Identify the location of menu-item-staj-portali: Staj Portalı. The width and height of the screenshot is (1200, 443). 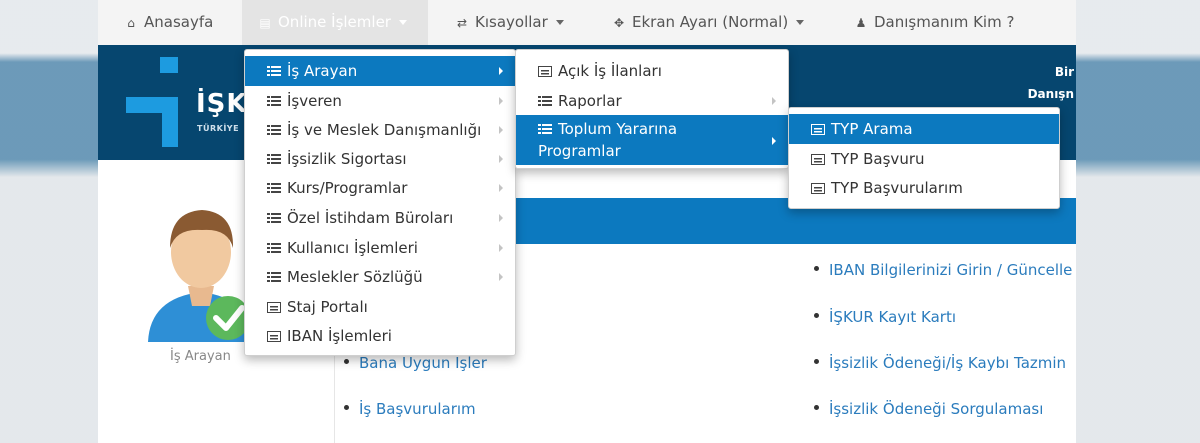
(380, 307).